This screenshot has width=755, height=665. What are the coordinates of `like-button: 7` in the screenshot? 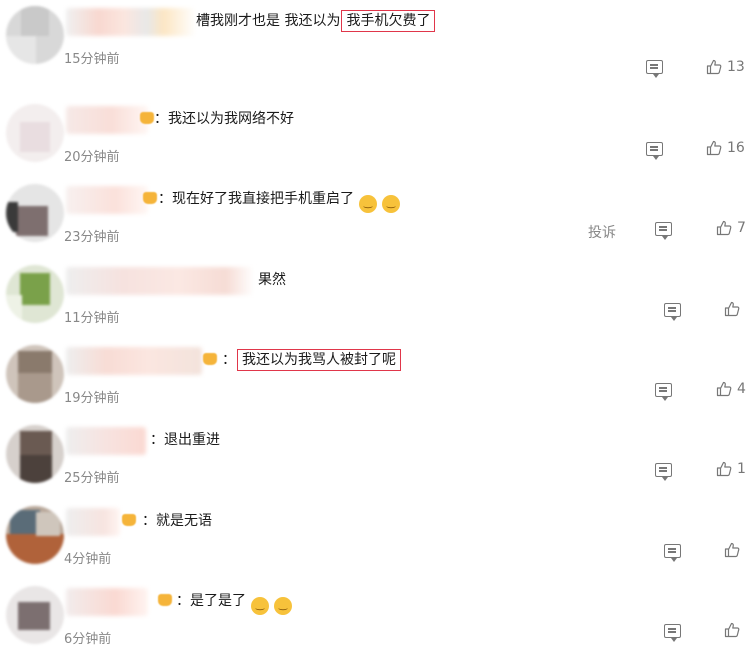 It's located at (731, 228).